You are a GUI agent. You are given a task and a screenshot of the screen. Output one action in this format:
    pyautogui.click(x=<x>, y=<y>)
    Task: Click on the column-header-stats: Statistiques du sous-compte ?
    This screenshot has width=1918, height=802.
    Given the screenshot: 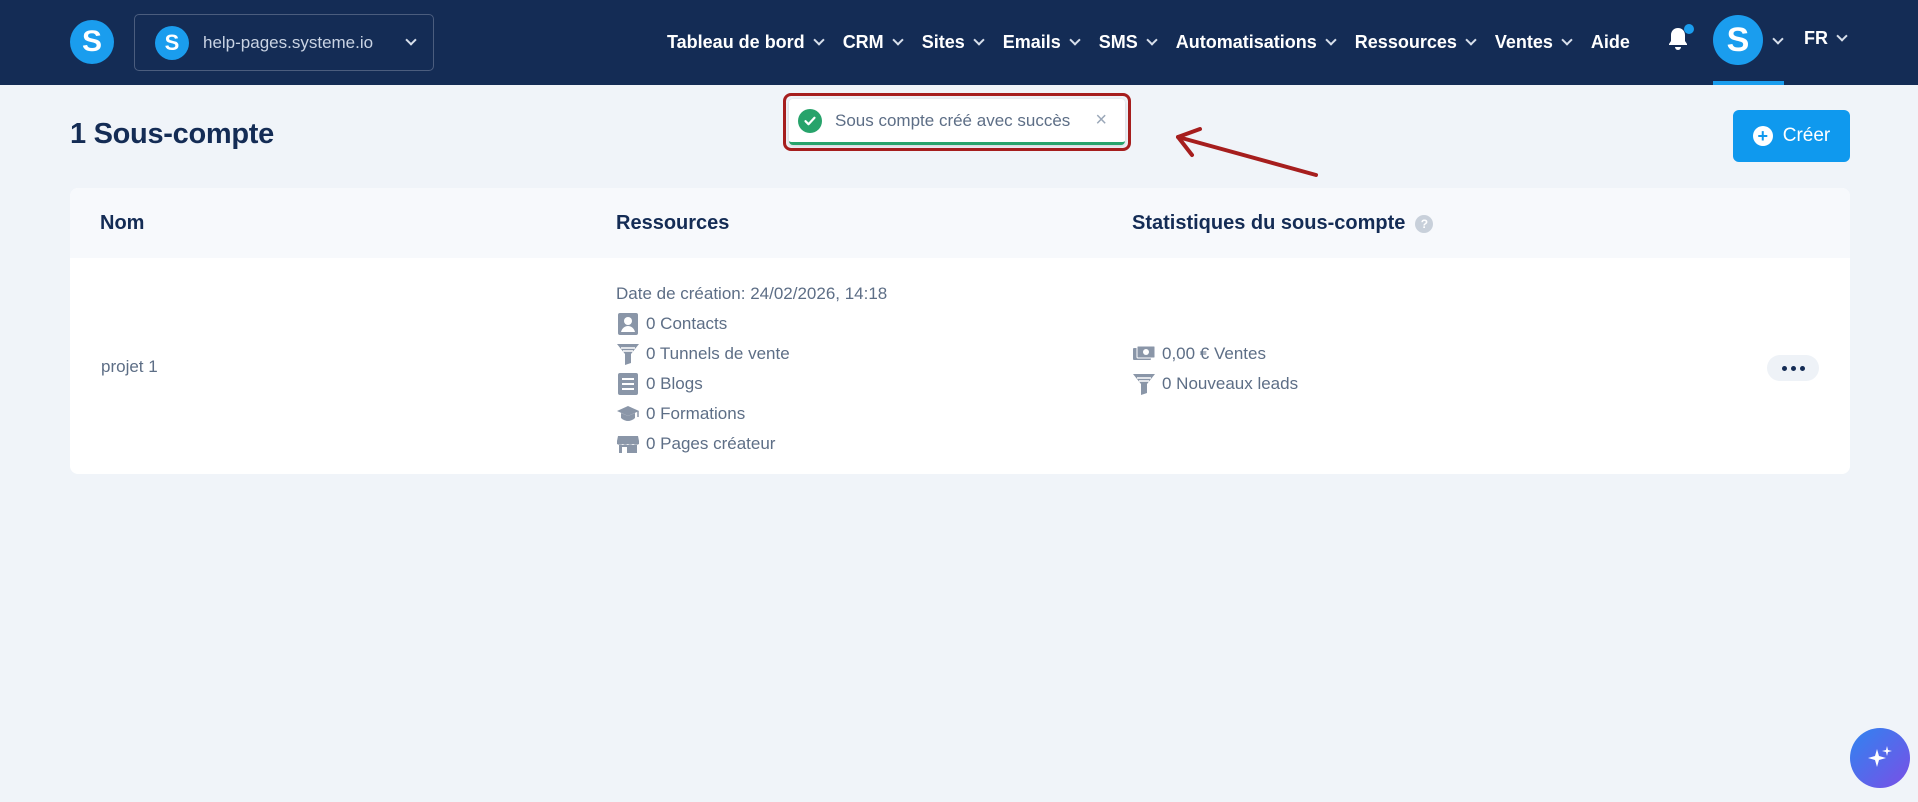 What is the action you would take?
    pyautogui.click(x=1283, y=223)
    